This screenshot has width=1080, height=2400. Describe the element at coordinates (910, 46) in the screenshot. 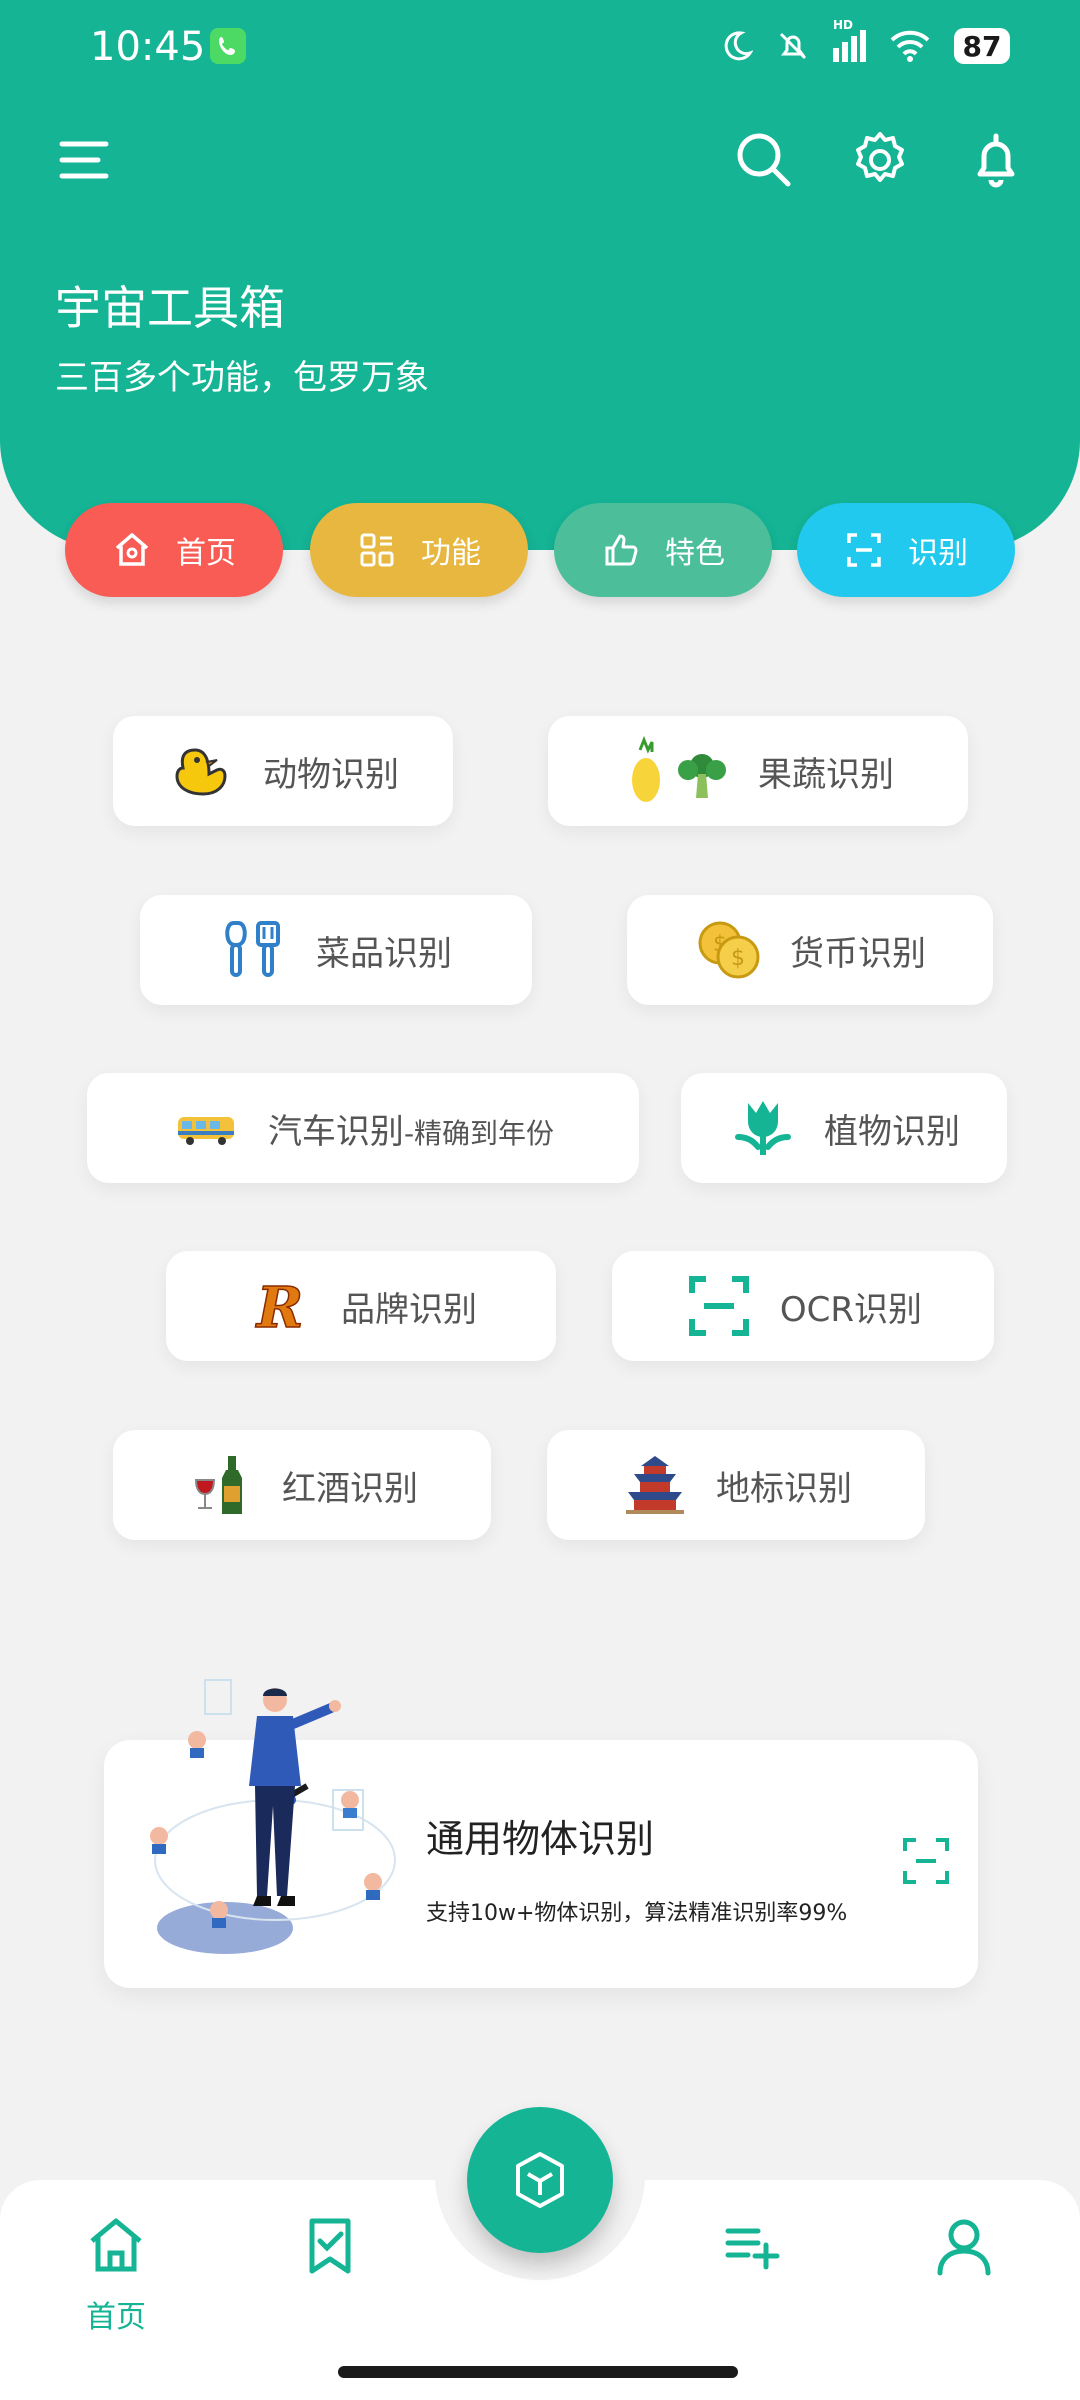

I see `wifi-icon` at that location.